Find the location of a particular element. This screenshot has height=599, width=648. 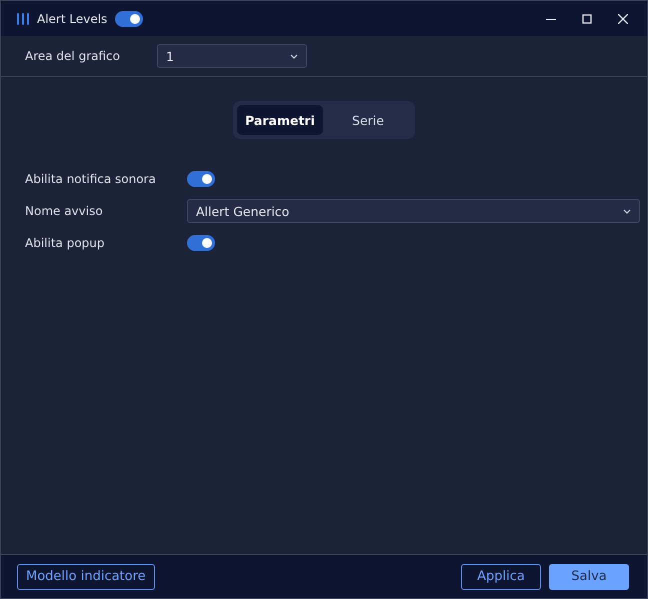

close-icon is located at coordinates (623, 19).